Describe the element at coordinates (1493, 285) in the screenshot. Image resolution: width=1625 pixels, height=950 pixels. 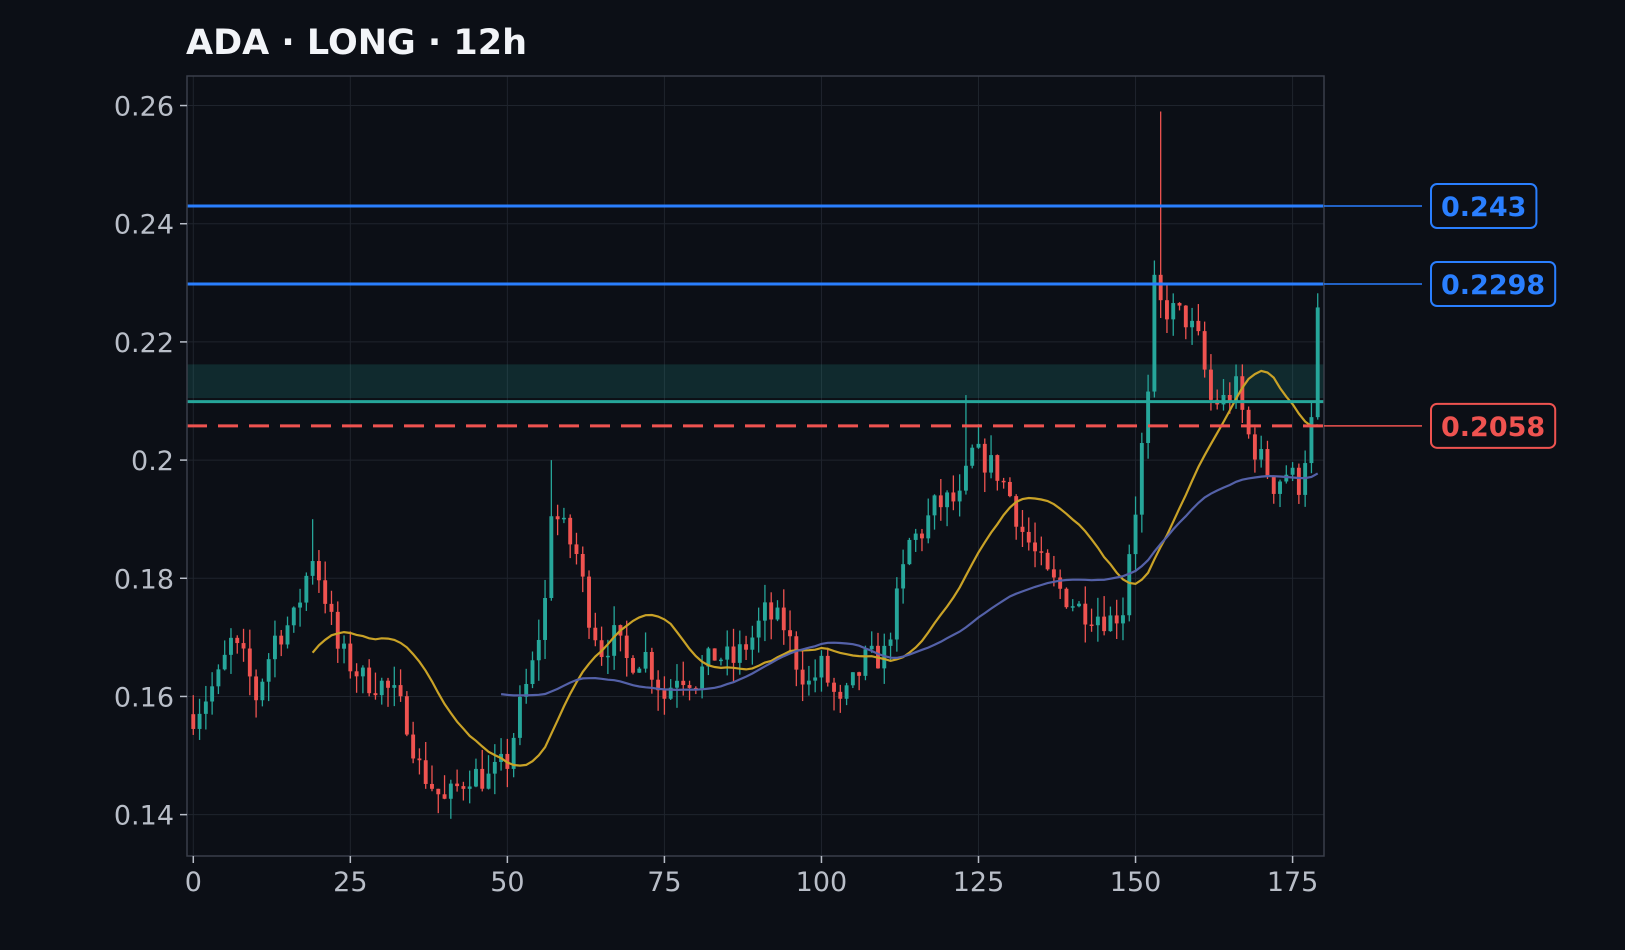
I see `target-1-price-tag: 0.2298` at that location.